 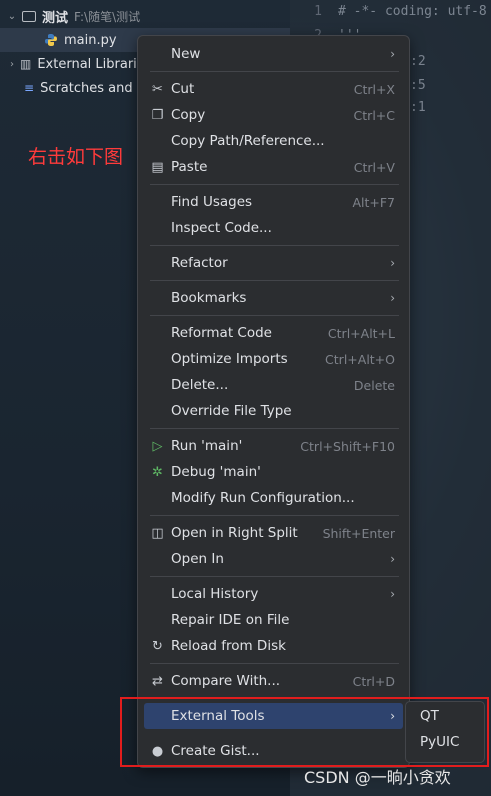 What do you see at coordinates (90, 40) in the screenshot?
I see `file-name: main.py` at bounding box center [90, 40].